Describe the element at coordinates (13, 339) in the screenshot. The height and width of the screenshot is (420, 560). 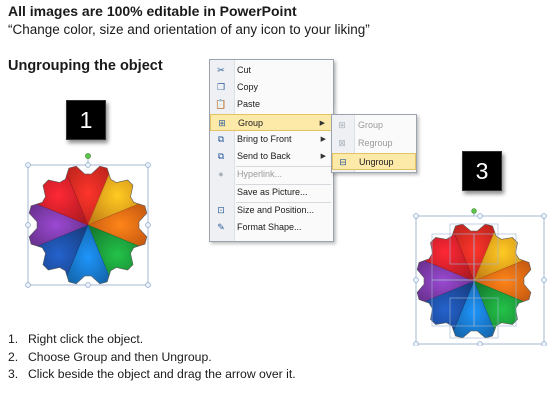
I see `instruction-number: 1.` at that location.